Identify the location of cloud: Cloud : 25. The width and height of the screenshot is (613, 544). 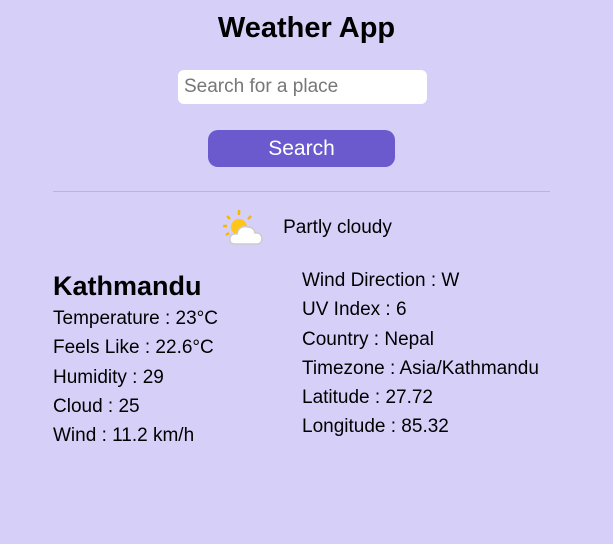
(96, 406).